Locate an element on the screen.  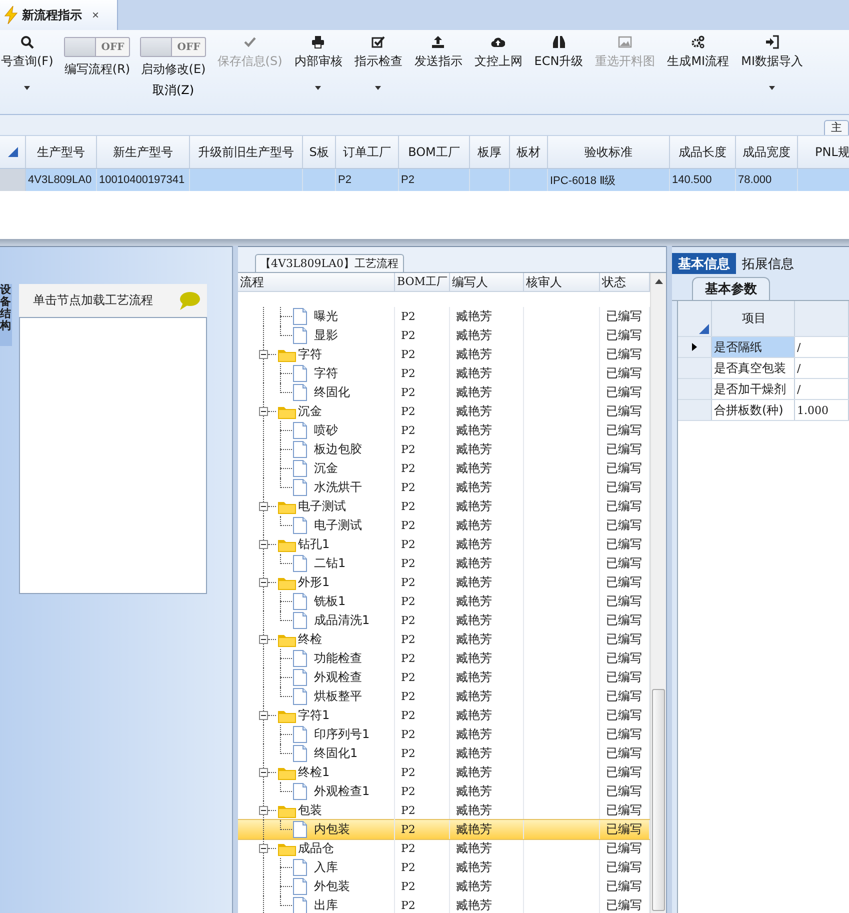
folder-name: 包装 is located at coordinates (310, 810).